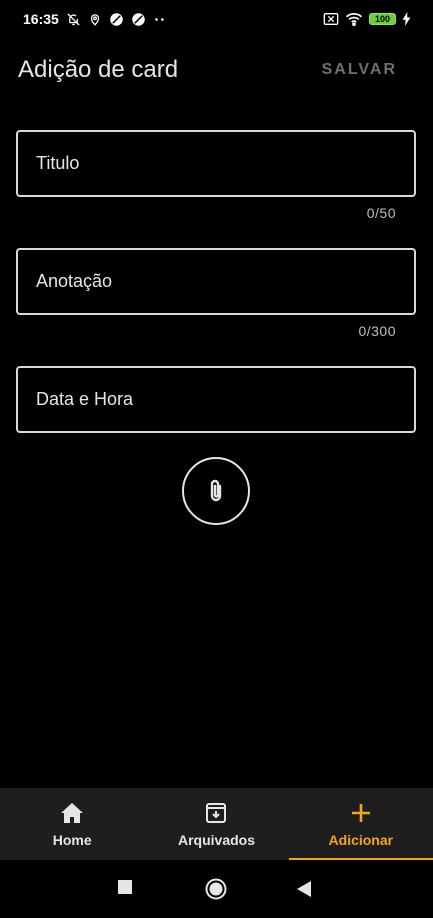 Image resolution: width=433 pixels, height=918 pixels. Describe the element at coordinates (125, 887) in the screenshot. I see `recents-icon` at that location.